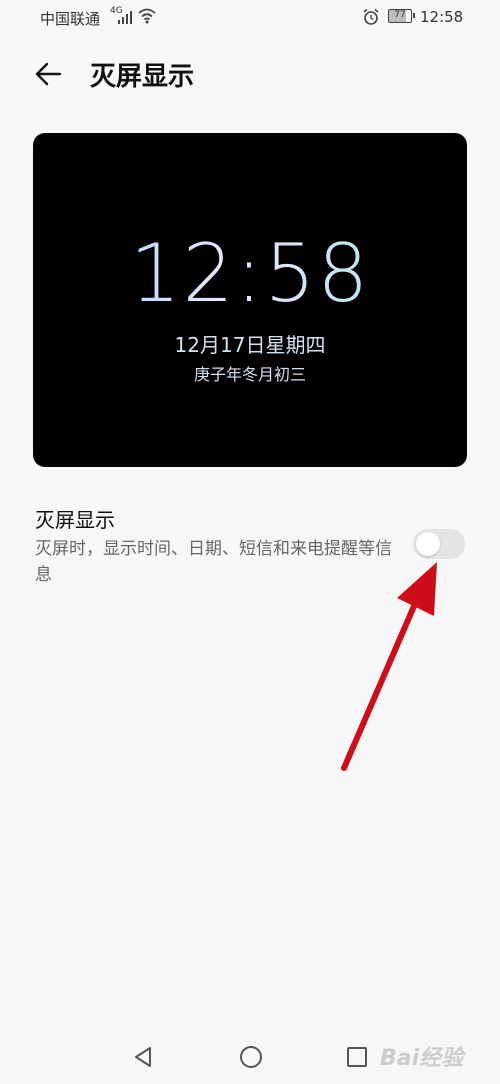 Image resolution: width=500 pixels, height=1084 pixels. I want to click on arrow-left-icon, so click(48, 74).